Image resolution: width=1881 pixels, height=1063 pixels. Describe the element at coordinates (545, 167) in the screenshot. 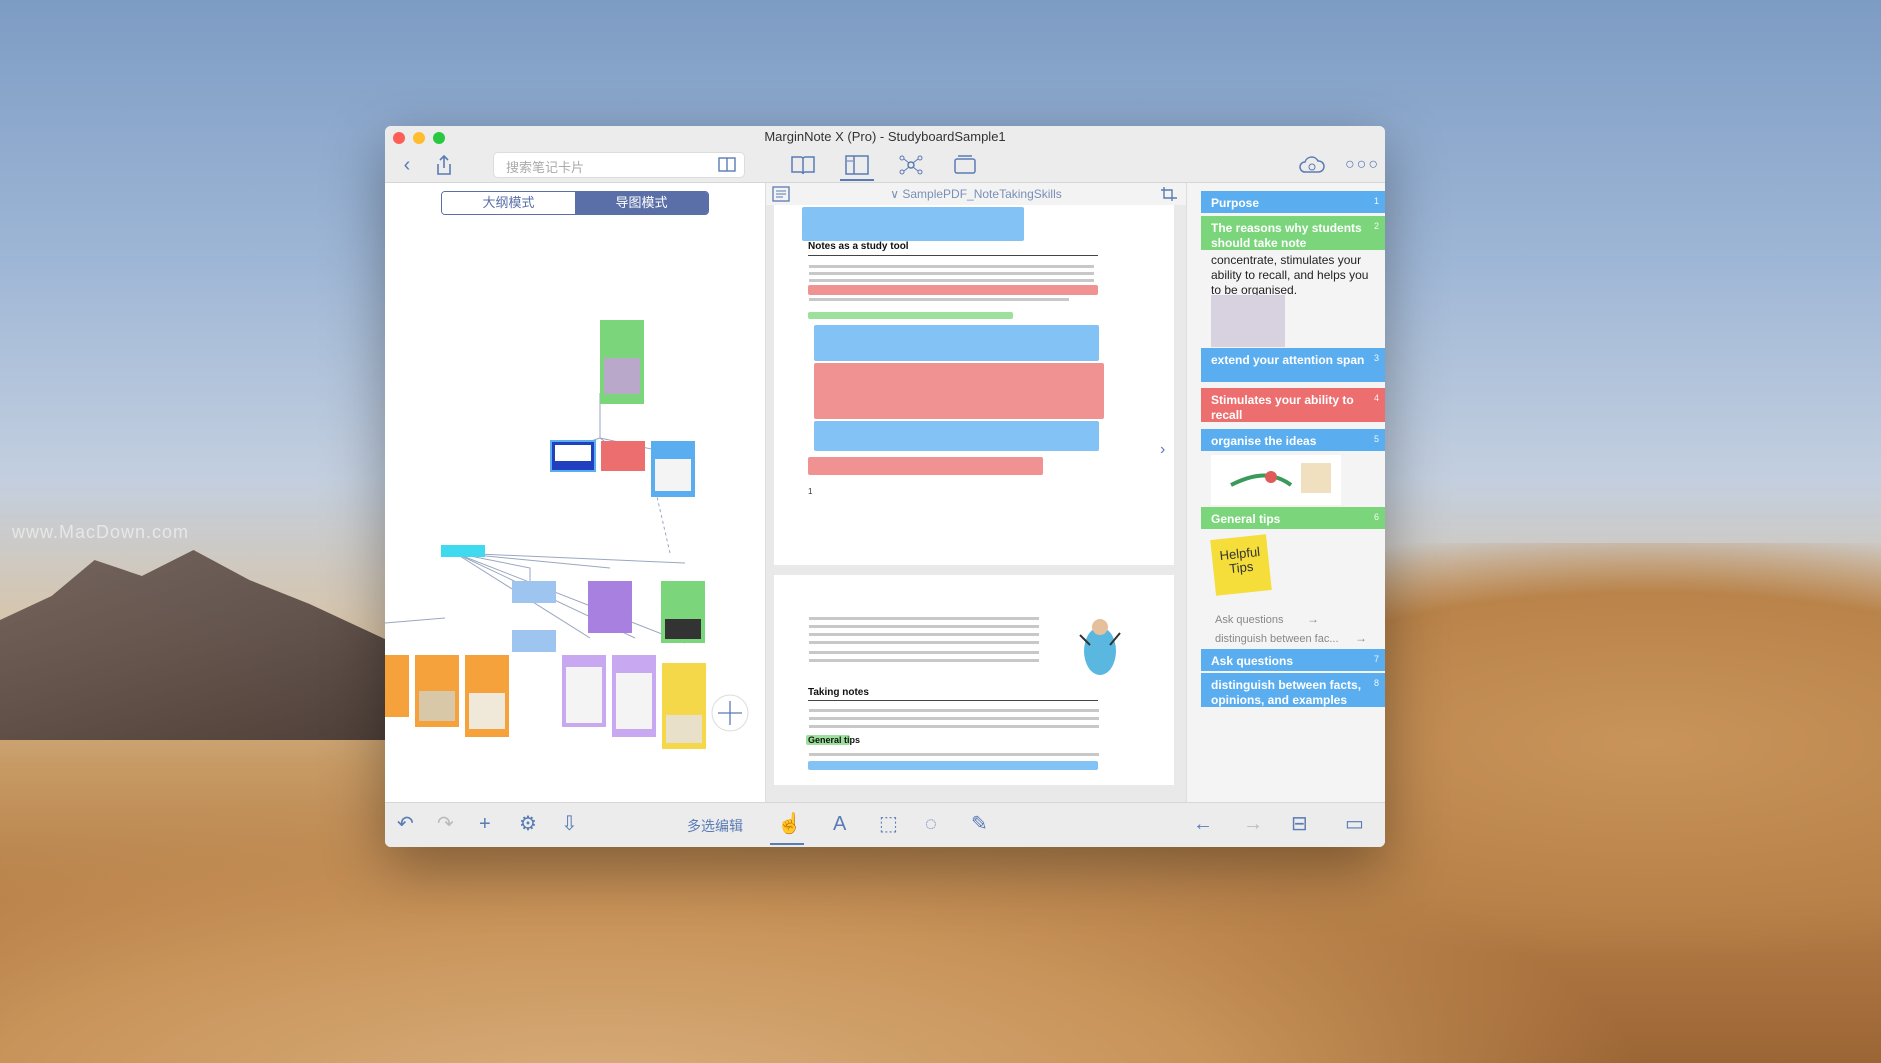

I see `search-placeholder: 搜索笔记卡片` at that location.